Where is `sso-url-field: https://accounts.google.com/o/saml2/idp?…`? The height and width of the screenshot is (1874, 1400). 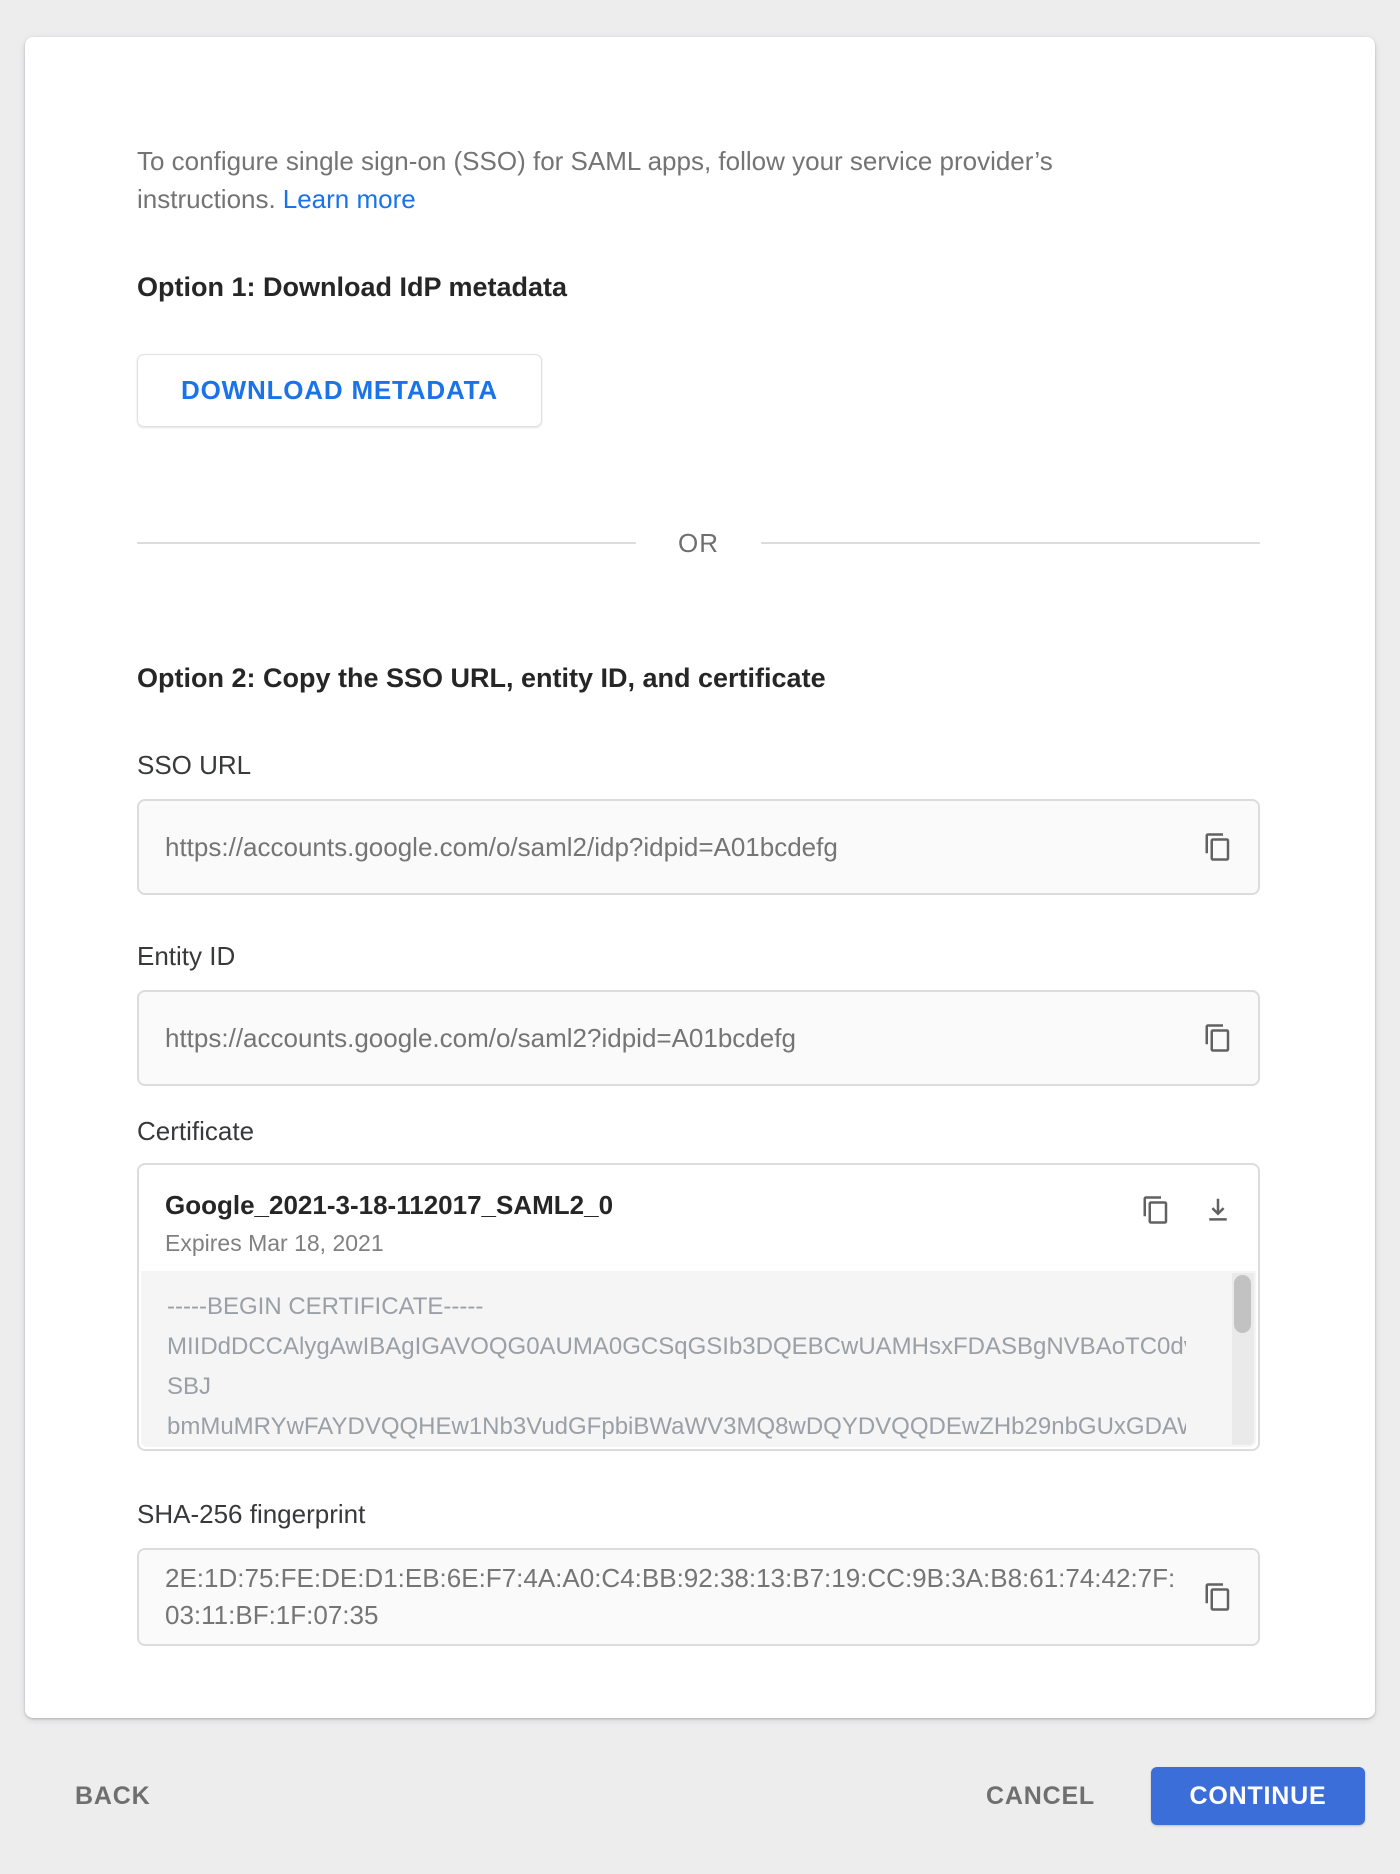
sso-url-field: https://accounts.google.com/o/saml2/idp?… is located at coordinates (698, 847).